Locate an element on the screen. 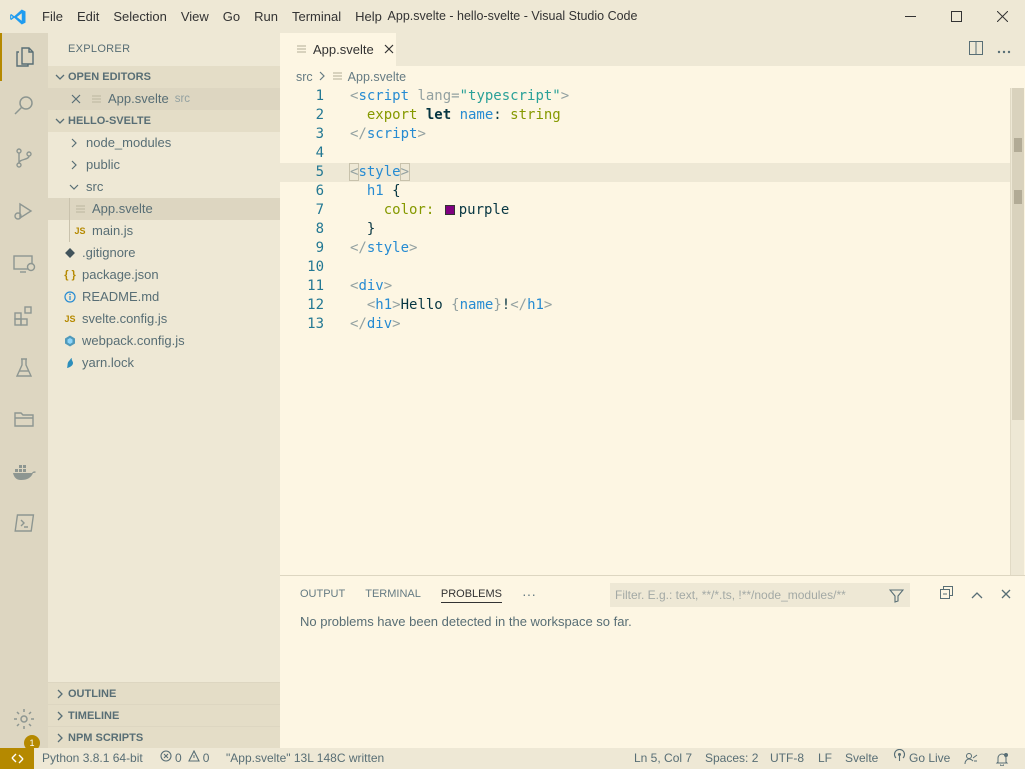  line-number: 6 is located at coordinates (319, 191).